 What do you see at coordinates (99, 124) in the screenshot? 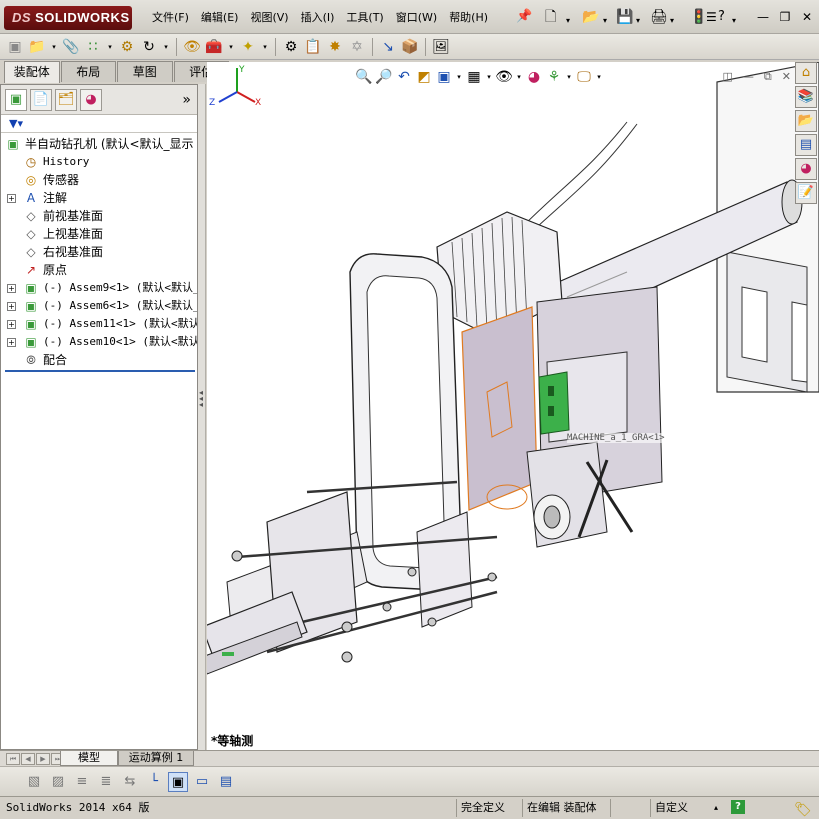
I see `tree-filter: ▼▾` at bounding box center [99, 124].